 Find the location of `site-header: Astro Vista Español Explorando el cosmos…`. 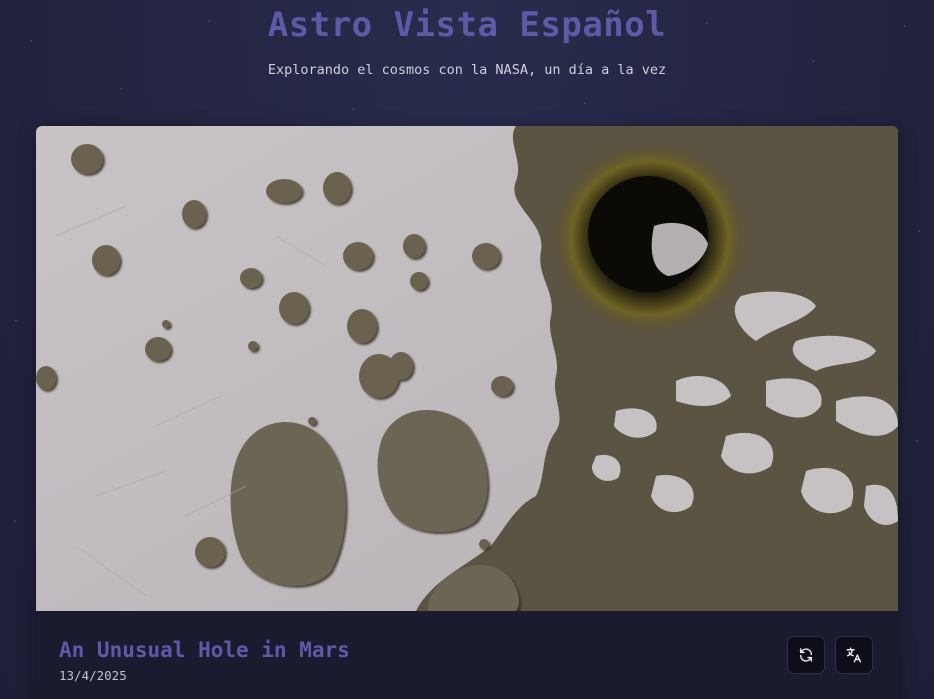

site-header: Astro Vista Español Explorando el cosmos… is located at coordinates (467, 39).